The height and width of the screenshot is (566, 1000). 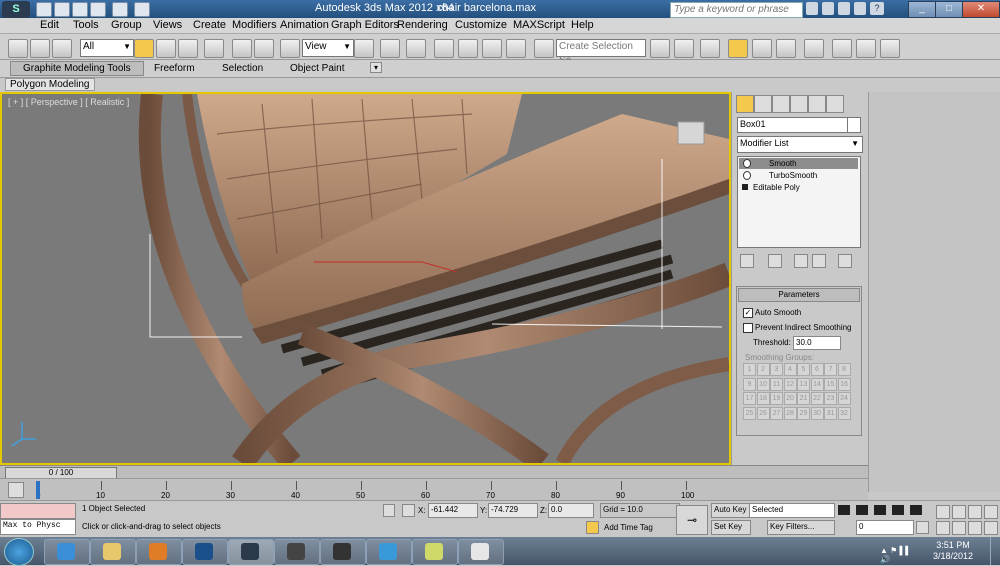 What do you see at coordinates (205, 552) in the screenshot?
I see `taskbar-photoshop` at bounding box center [205, 552].